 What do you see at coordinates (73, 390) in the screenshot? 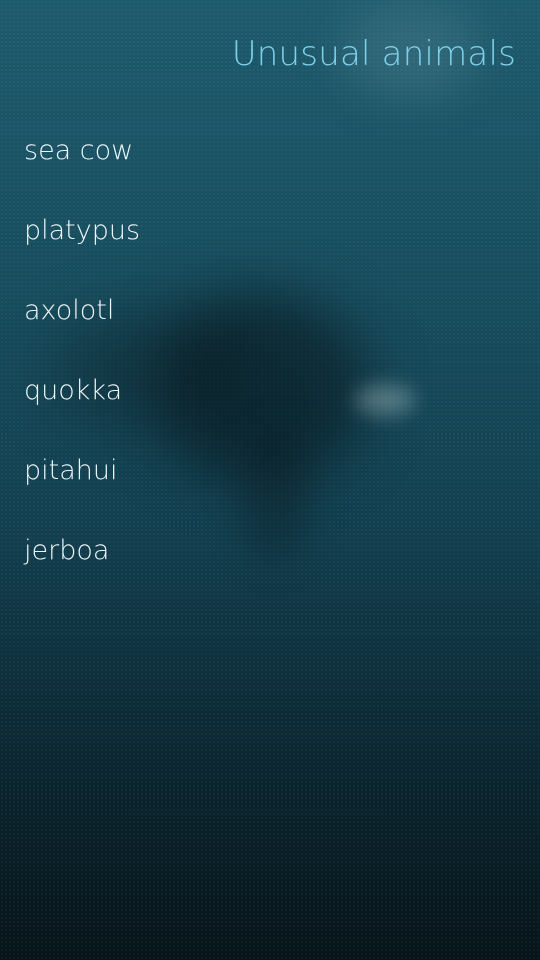
I see `list-item-label: quokka` at bounding box center [73, 390].